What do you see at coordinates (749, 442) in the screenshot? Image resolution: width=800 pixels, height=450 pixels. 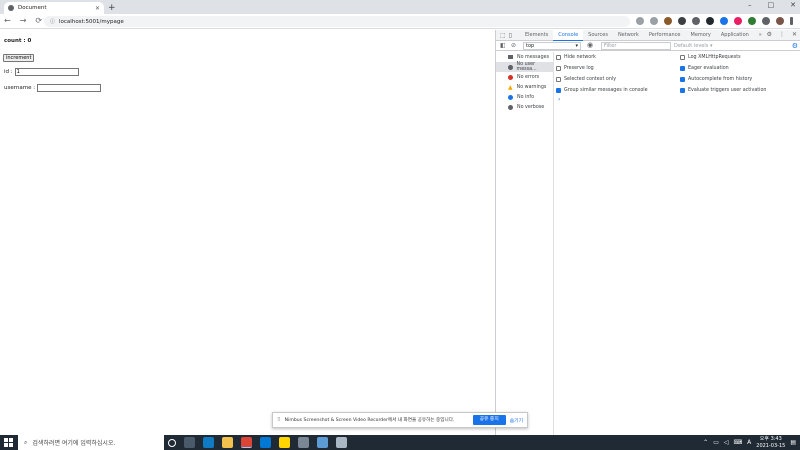 I see `ime-indicator: A` at bounding box center [749, 442].